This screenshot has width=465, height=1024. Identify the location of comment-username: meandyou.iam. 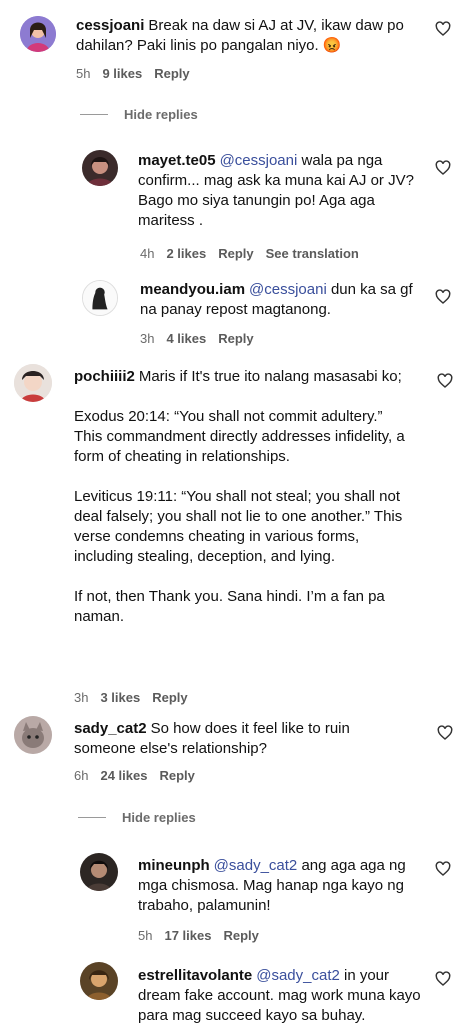
(192, 289).